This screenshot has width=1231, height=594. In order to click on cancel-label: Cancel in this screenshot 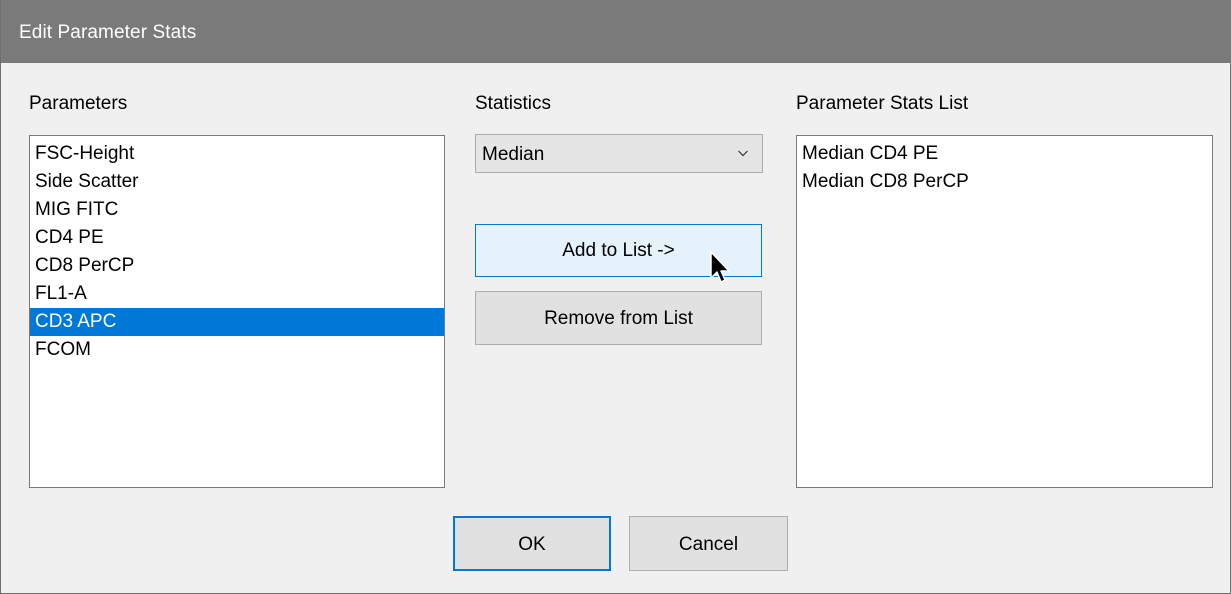, I will do `click(708, 544)`.